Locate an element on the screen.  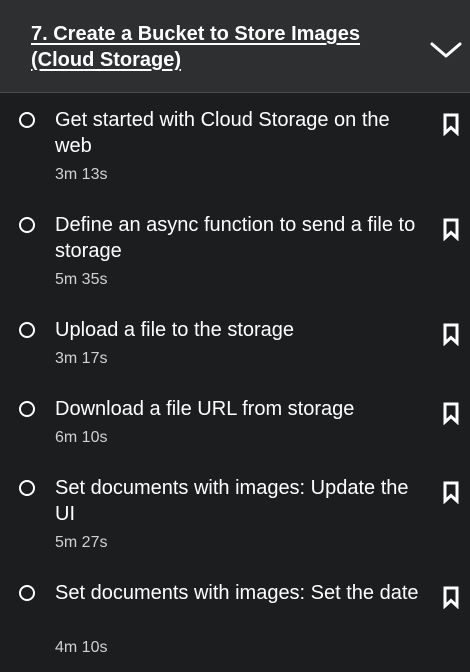
lecture-title: Set documents with images: Set the date is located at coordinates (237, 593).